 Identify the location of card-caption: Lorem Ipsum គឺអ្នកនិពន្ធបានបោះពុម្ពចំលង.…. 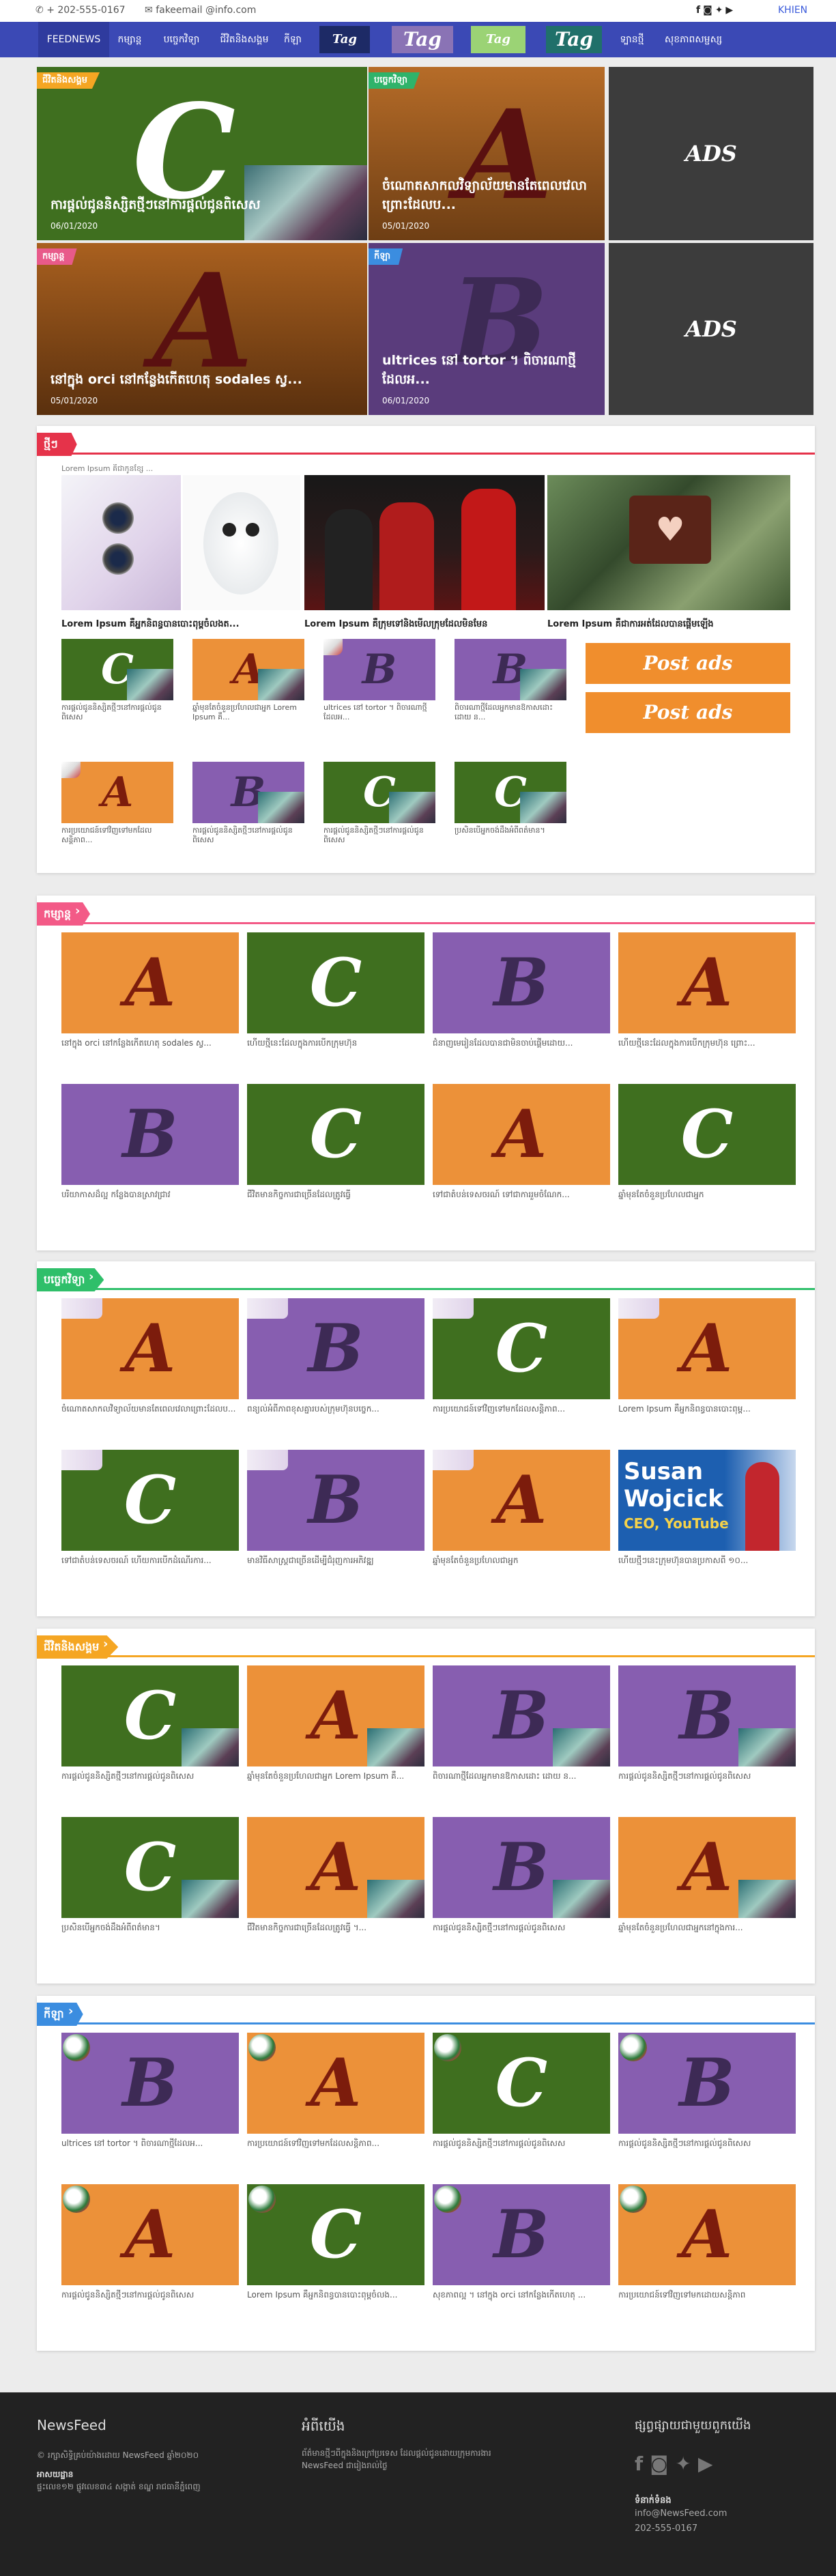
(335, 2295).